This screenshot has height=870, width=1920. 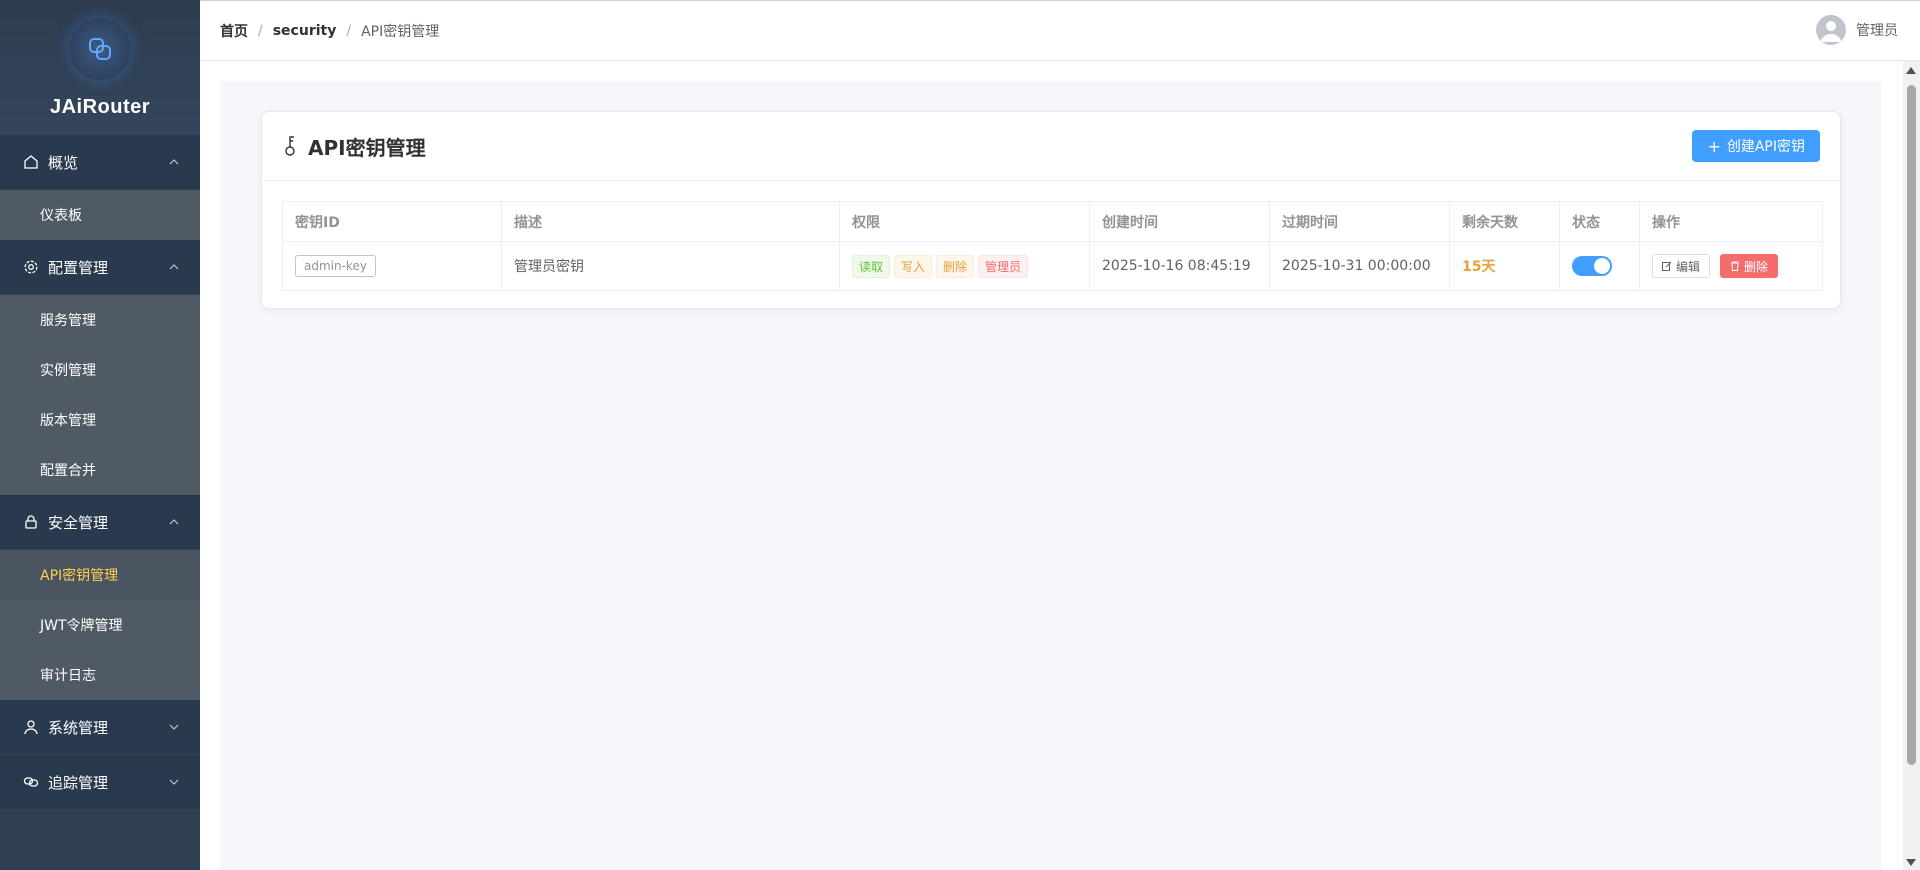 I want to click on breadcrumb-home: 首页, so click(x=234, y=31).